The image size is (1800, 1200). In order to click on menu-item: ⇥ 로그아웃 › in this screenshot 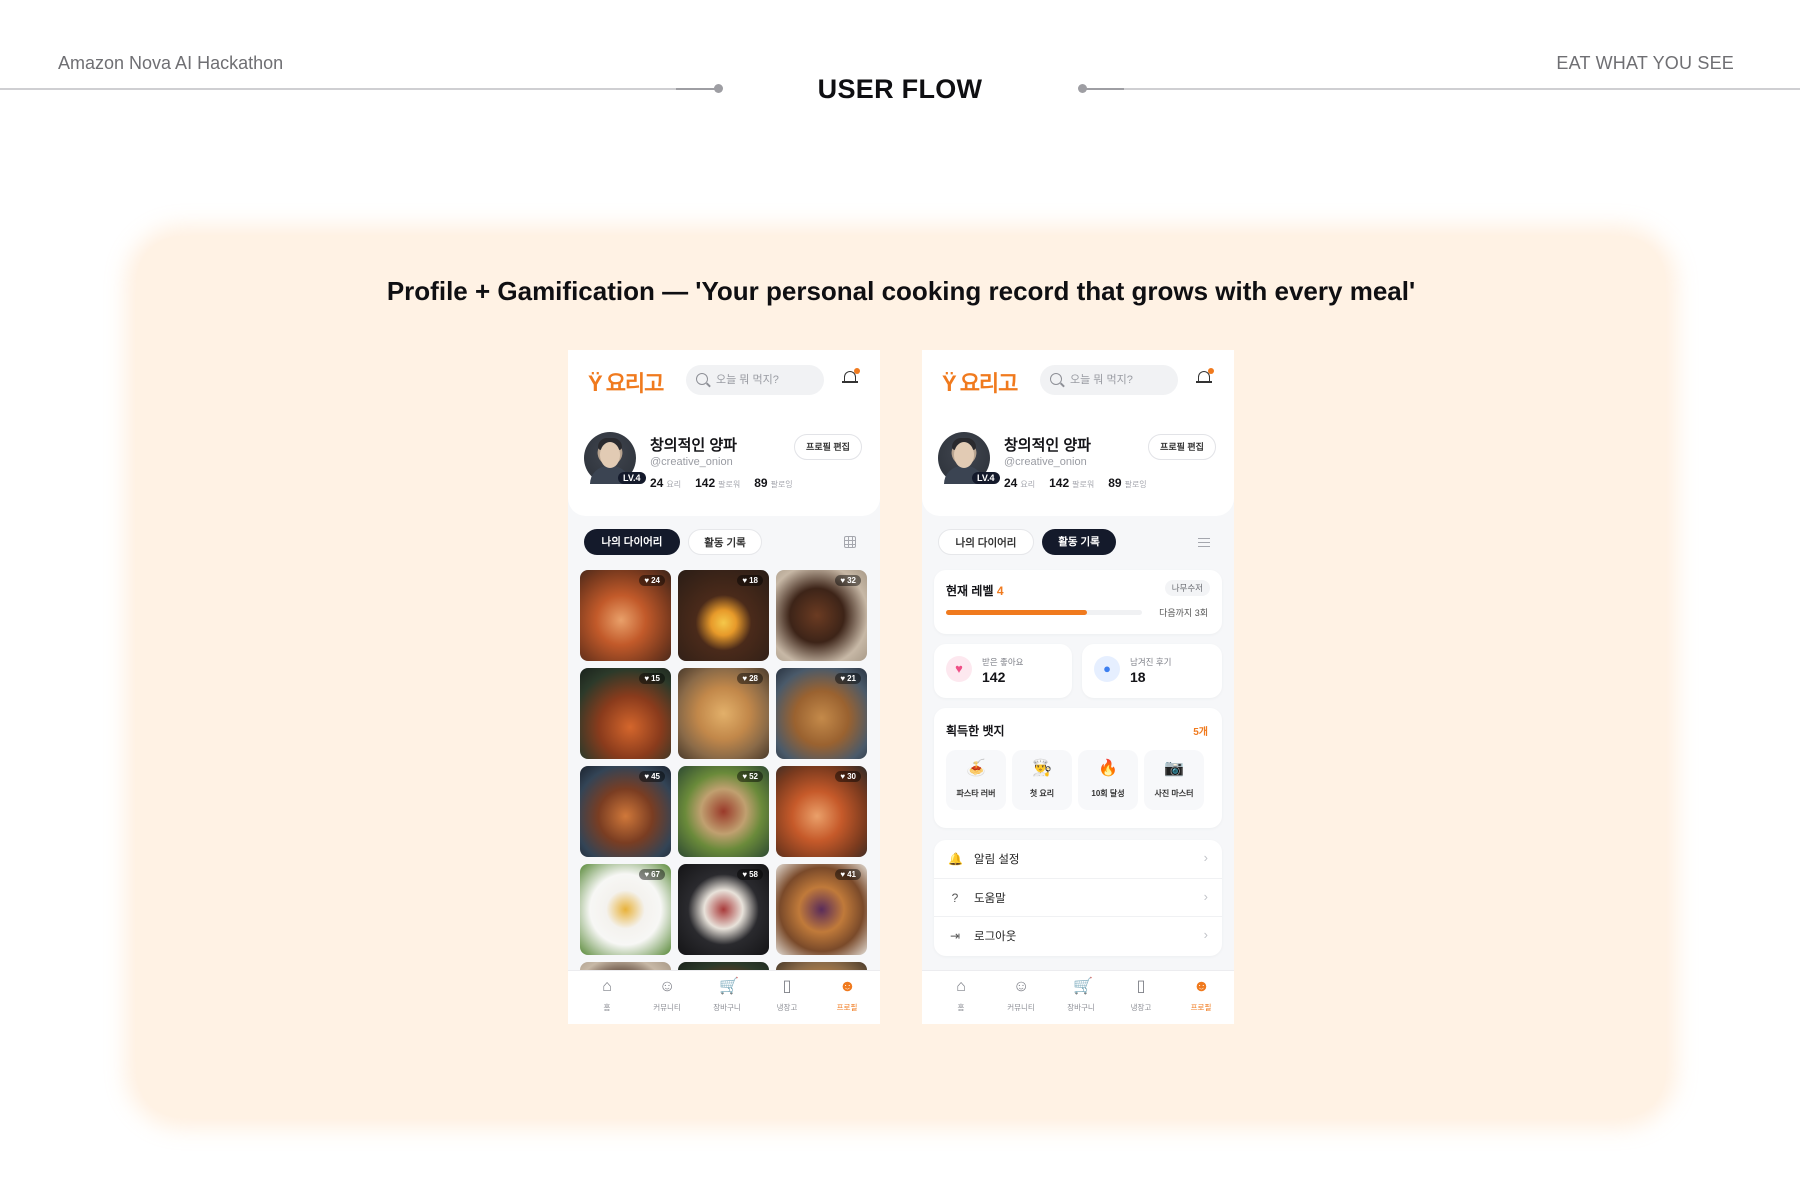, I will do `click(1078, 935)`.